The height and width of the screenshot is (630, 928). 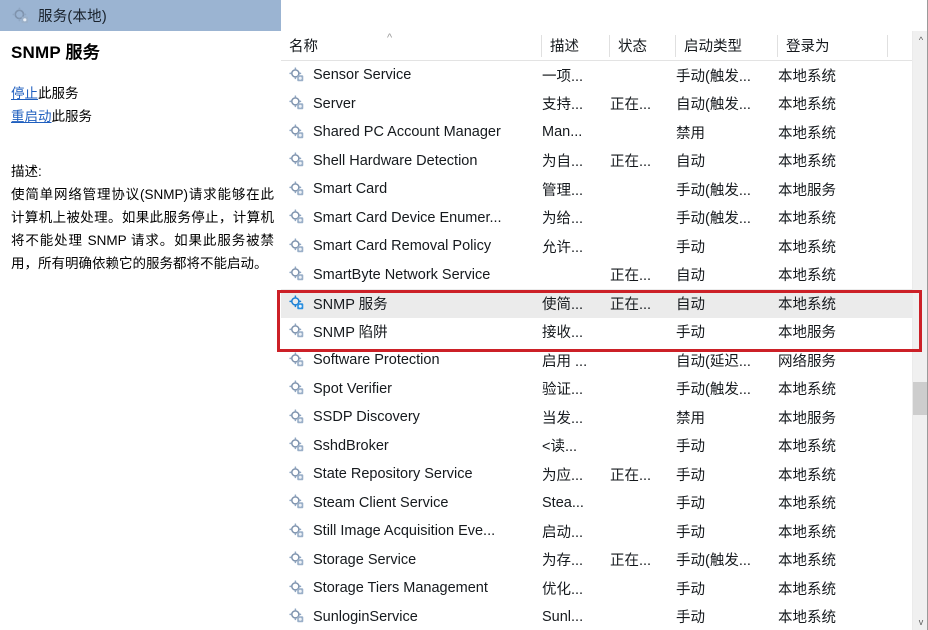 What do you see at coordinates (596, 560) in the screenshot?
I see `table-row: Storage Service 为存... 正在... 手动(触发... 本地系统` at bounding box center [596, 560].